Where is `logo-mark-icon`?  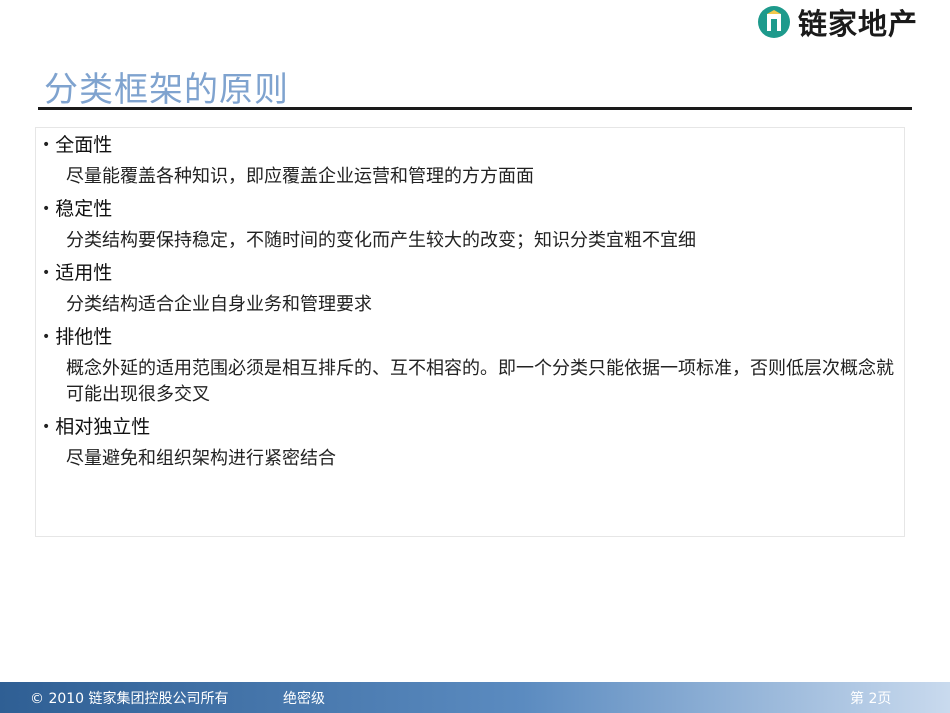
logo-mark-icon is located at coordinates (774, 22).